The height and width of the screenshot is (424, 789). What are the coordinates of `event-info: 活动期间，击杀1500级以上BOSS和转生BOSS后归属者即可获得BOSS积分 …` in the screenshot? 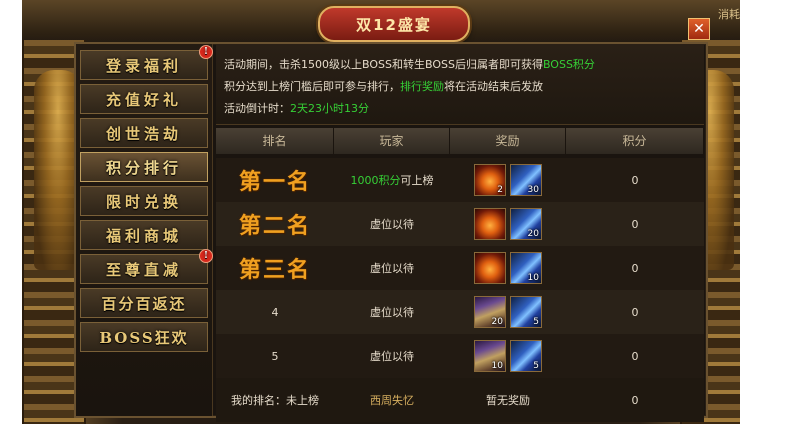 It's located at (460, 84).